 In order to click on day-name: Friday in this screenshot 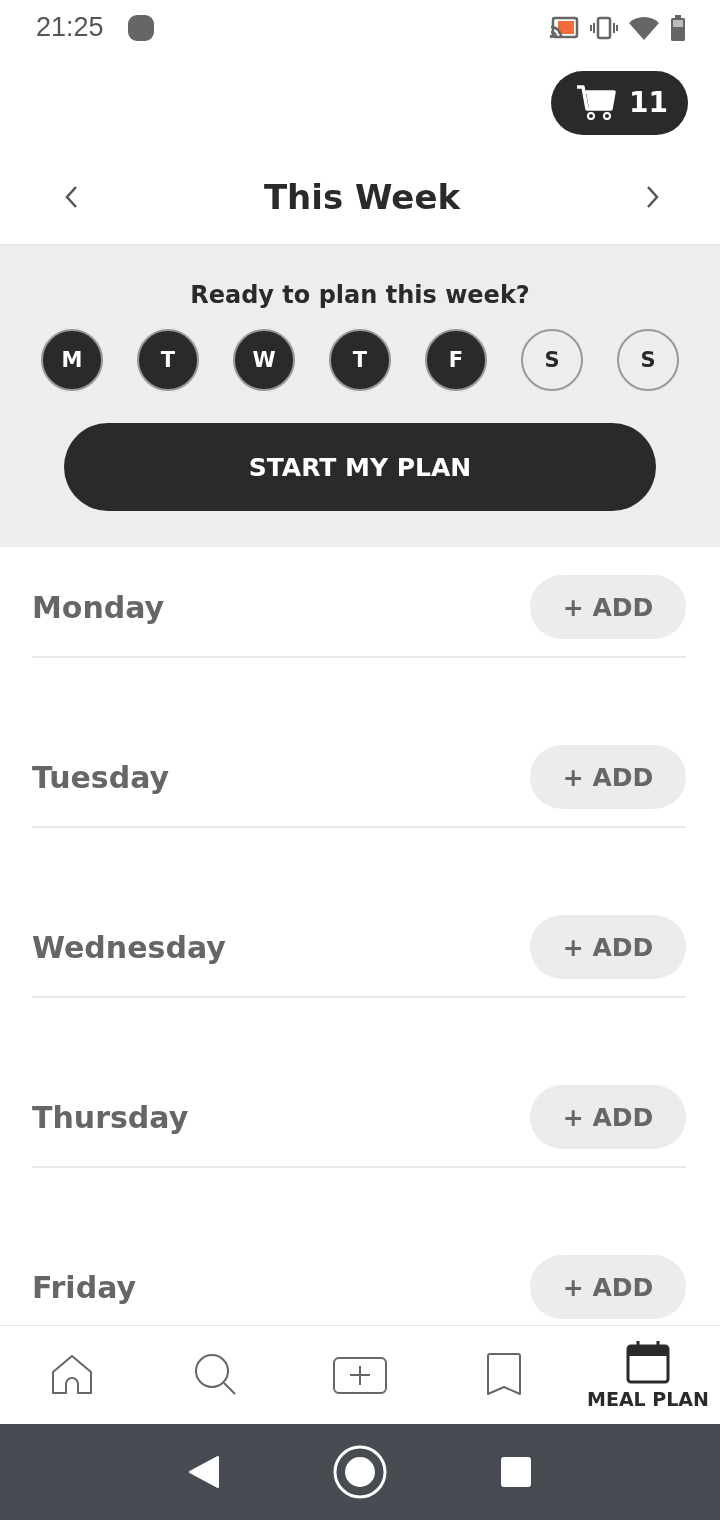, I will do `click(84, 1287)`.